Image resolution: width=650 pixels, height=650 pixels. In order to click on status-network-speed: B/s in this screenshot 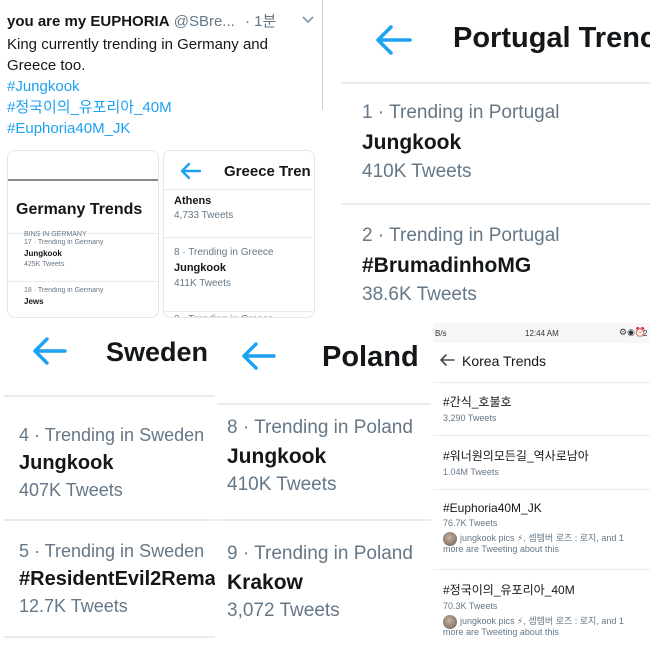, I will do `click(441, 333)`.